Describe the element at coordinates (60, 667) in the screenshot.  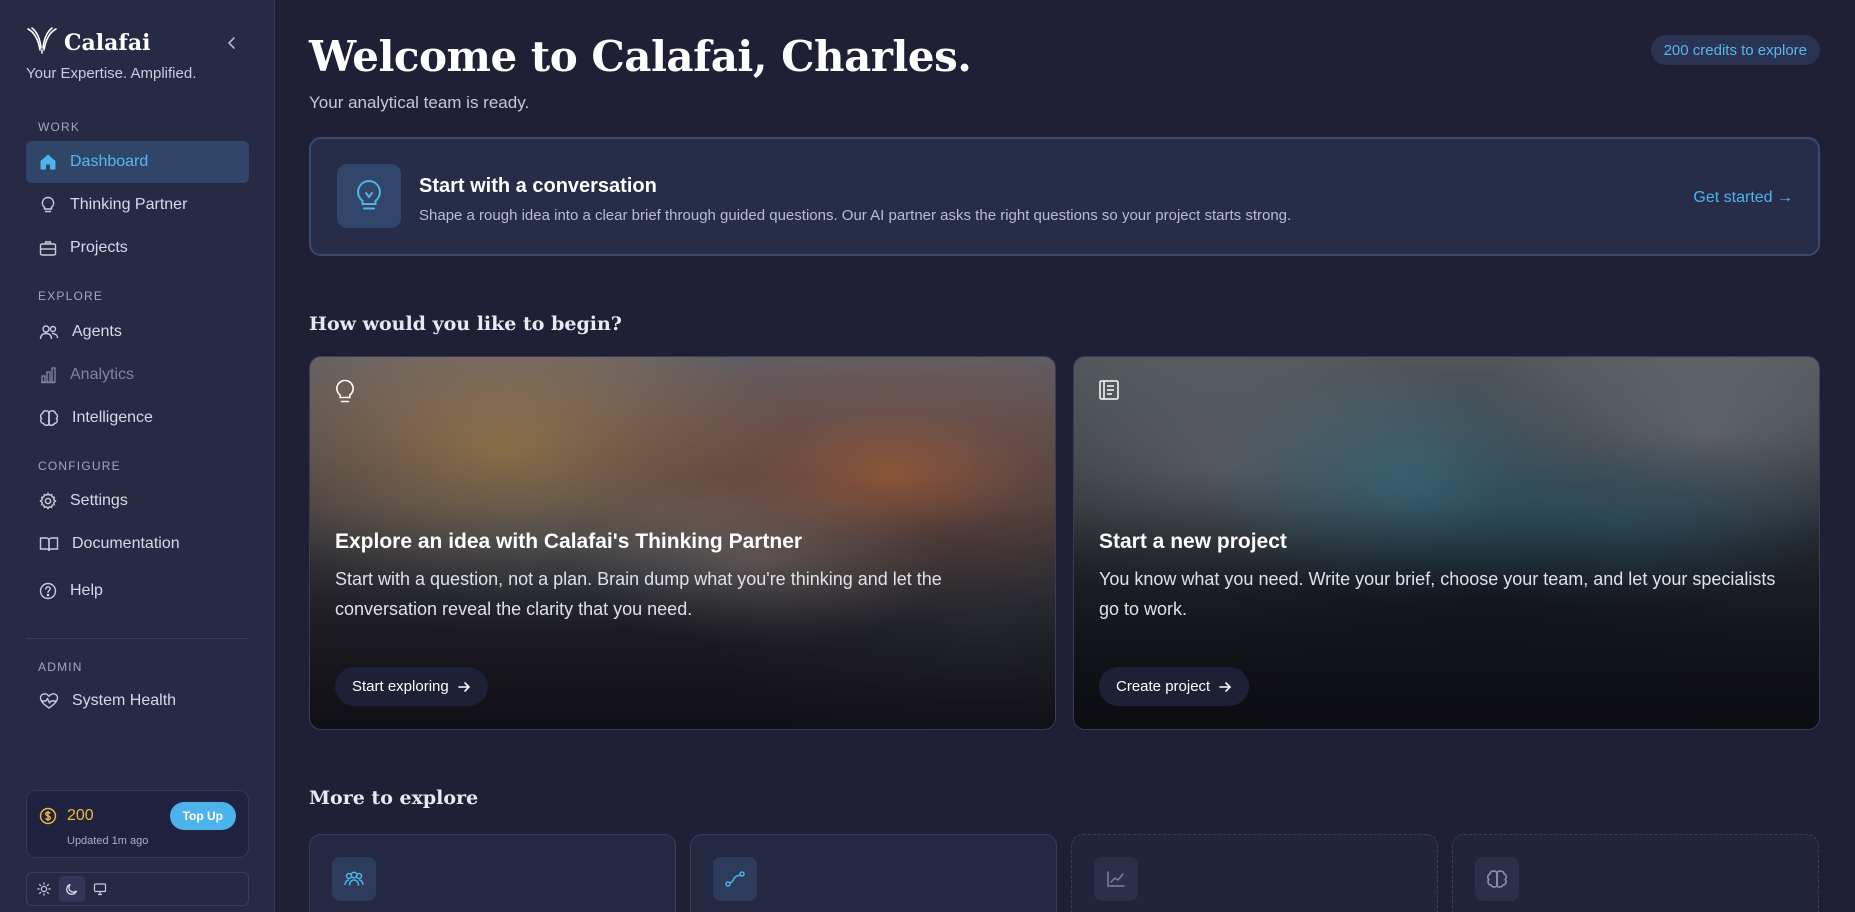
I see `section-label-admin: ADMIN` at that location.